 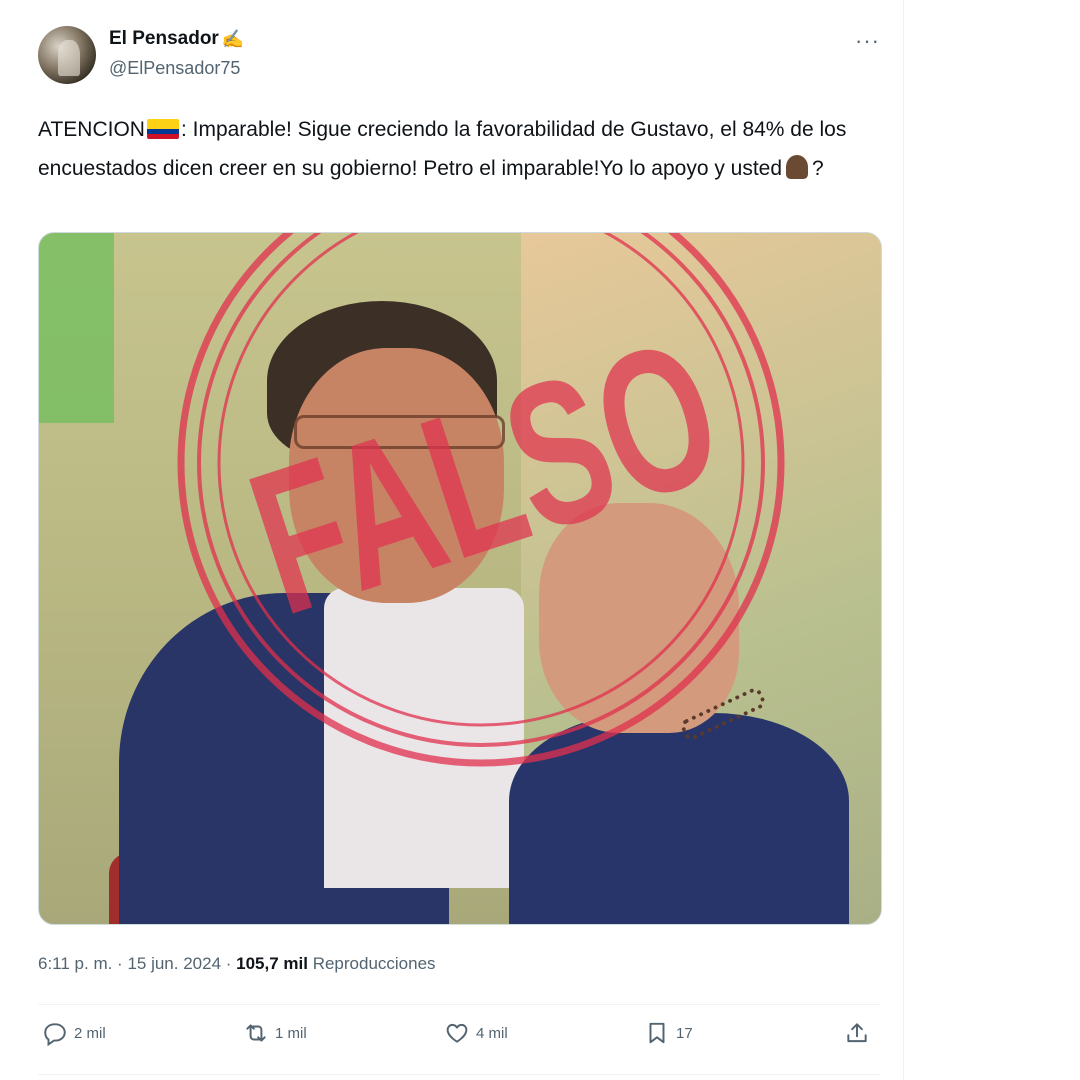 I want to click on repost-icon, so click(x=256, y=1033).